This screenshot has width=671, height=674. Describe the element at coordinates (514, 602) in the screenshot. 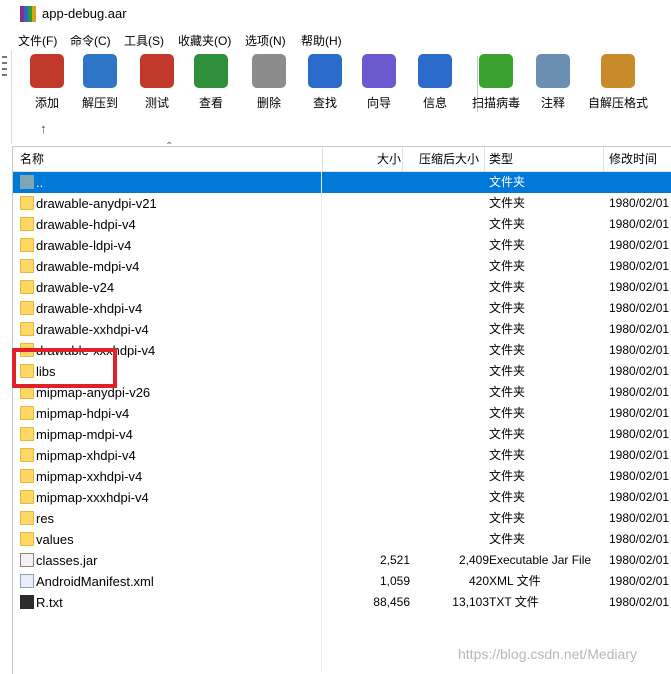

I see `file-type: TXT 文件` at that location.